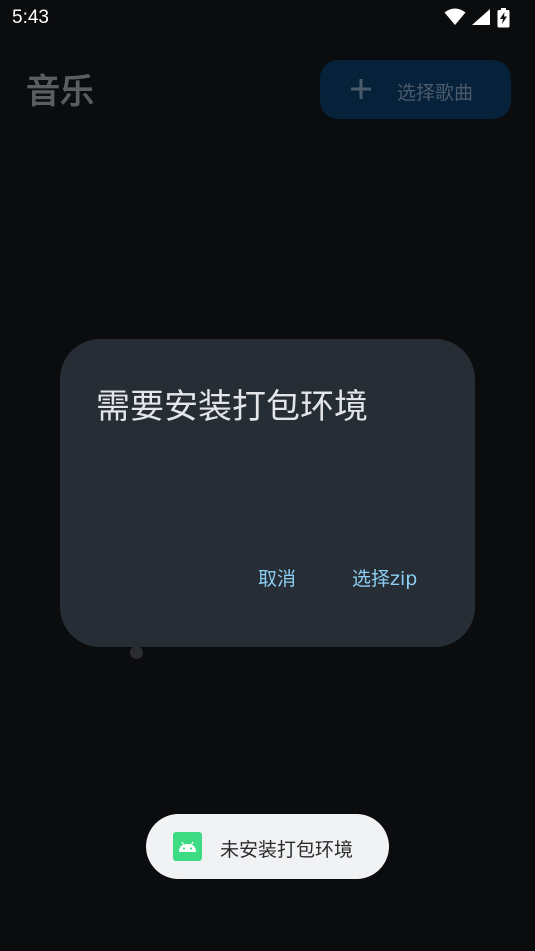 The width and height of the screenshot is (535, 951). I want to click on status-time: 5:43, so click(30, 17).